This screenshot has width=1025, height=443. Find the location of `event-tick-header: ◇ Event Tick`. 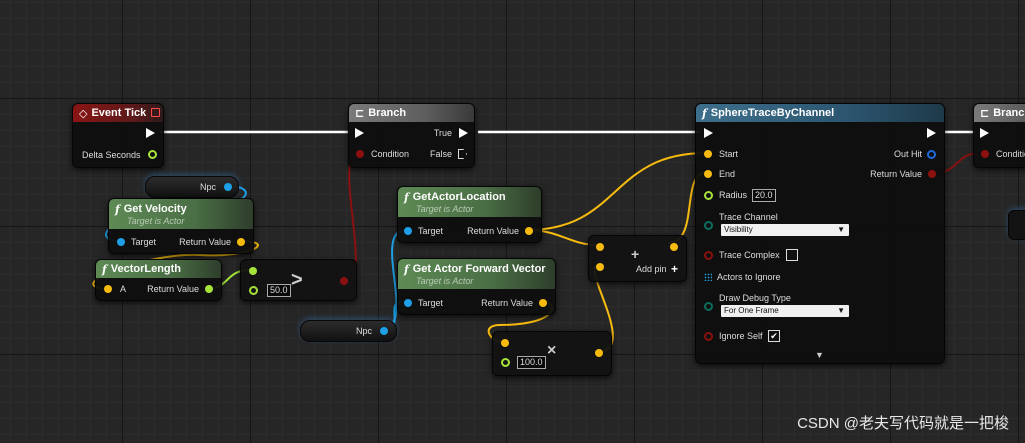

event-tick-header: ◇ Event Tick is located at coordinates (118, 113).